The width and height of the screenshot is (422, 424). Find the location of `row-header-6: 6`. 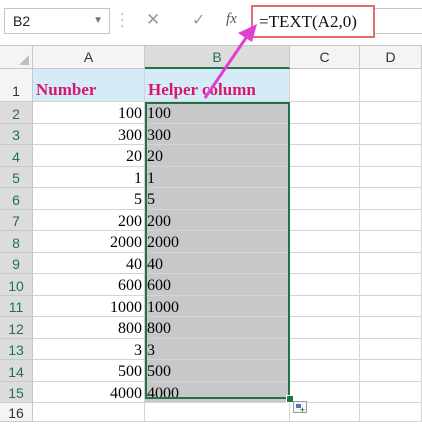

row-header-6: 6 is located at coordinates (16, 199).